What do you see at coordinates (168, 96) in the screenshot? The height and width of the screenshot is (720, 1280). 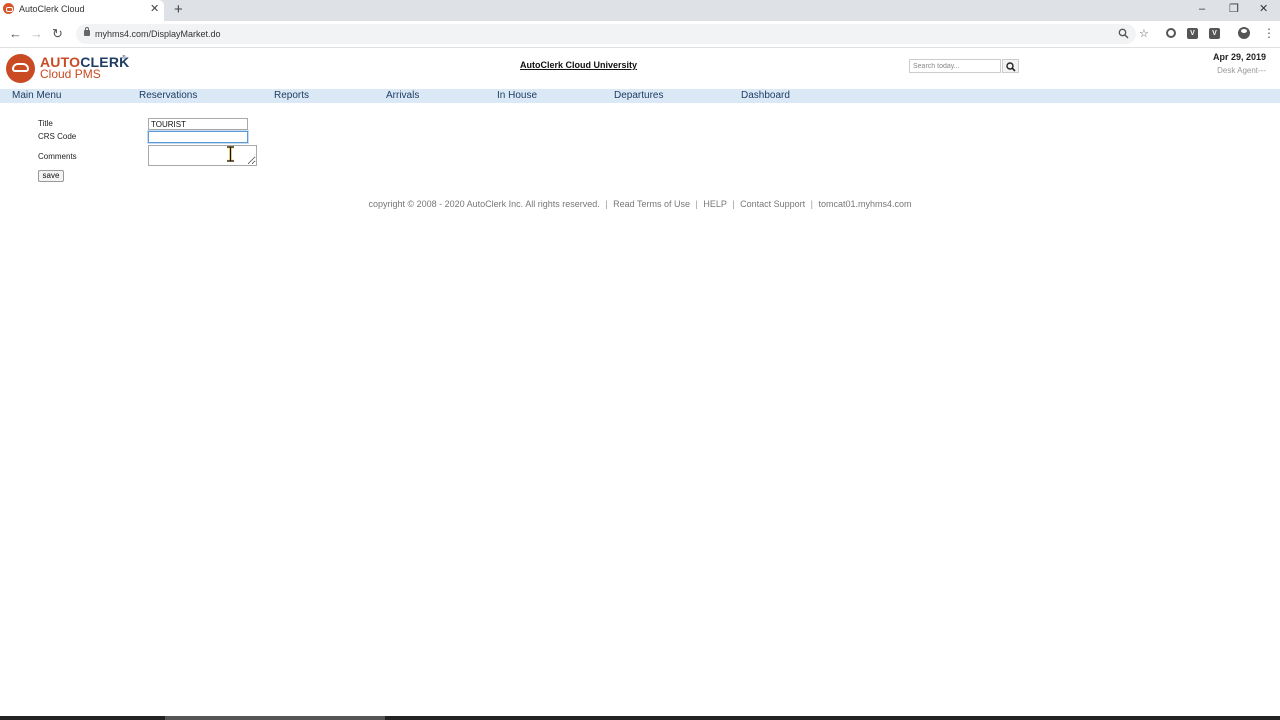 I see `nav-reservations: Reservations` at bounding box center [168, 96].